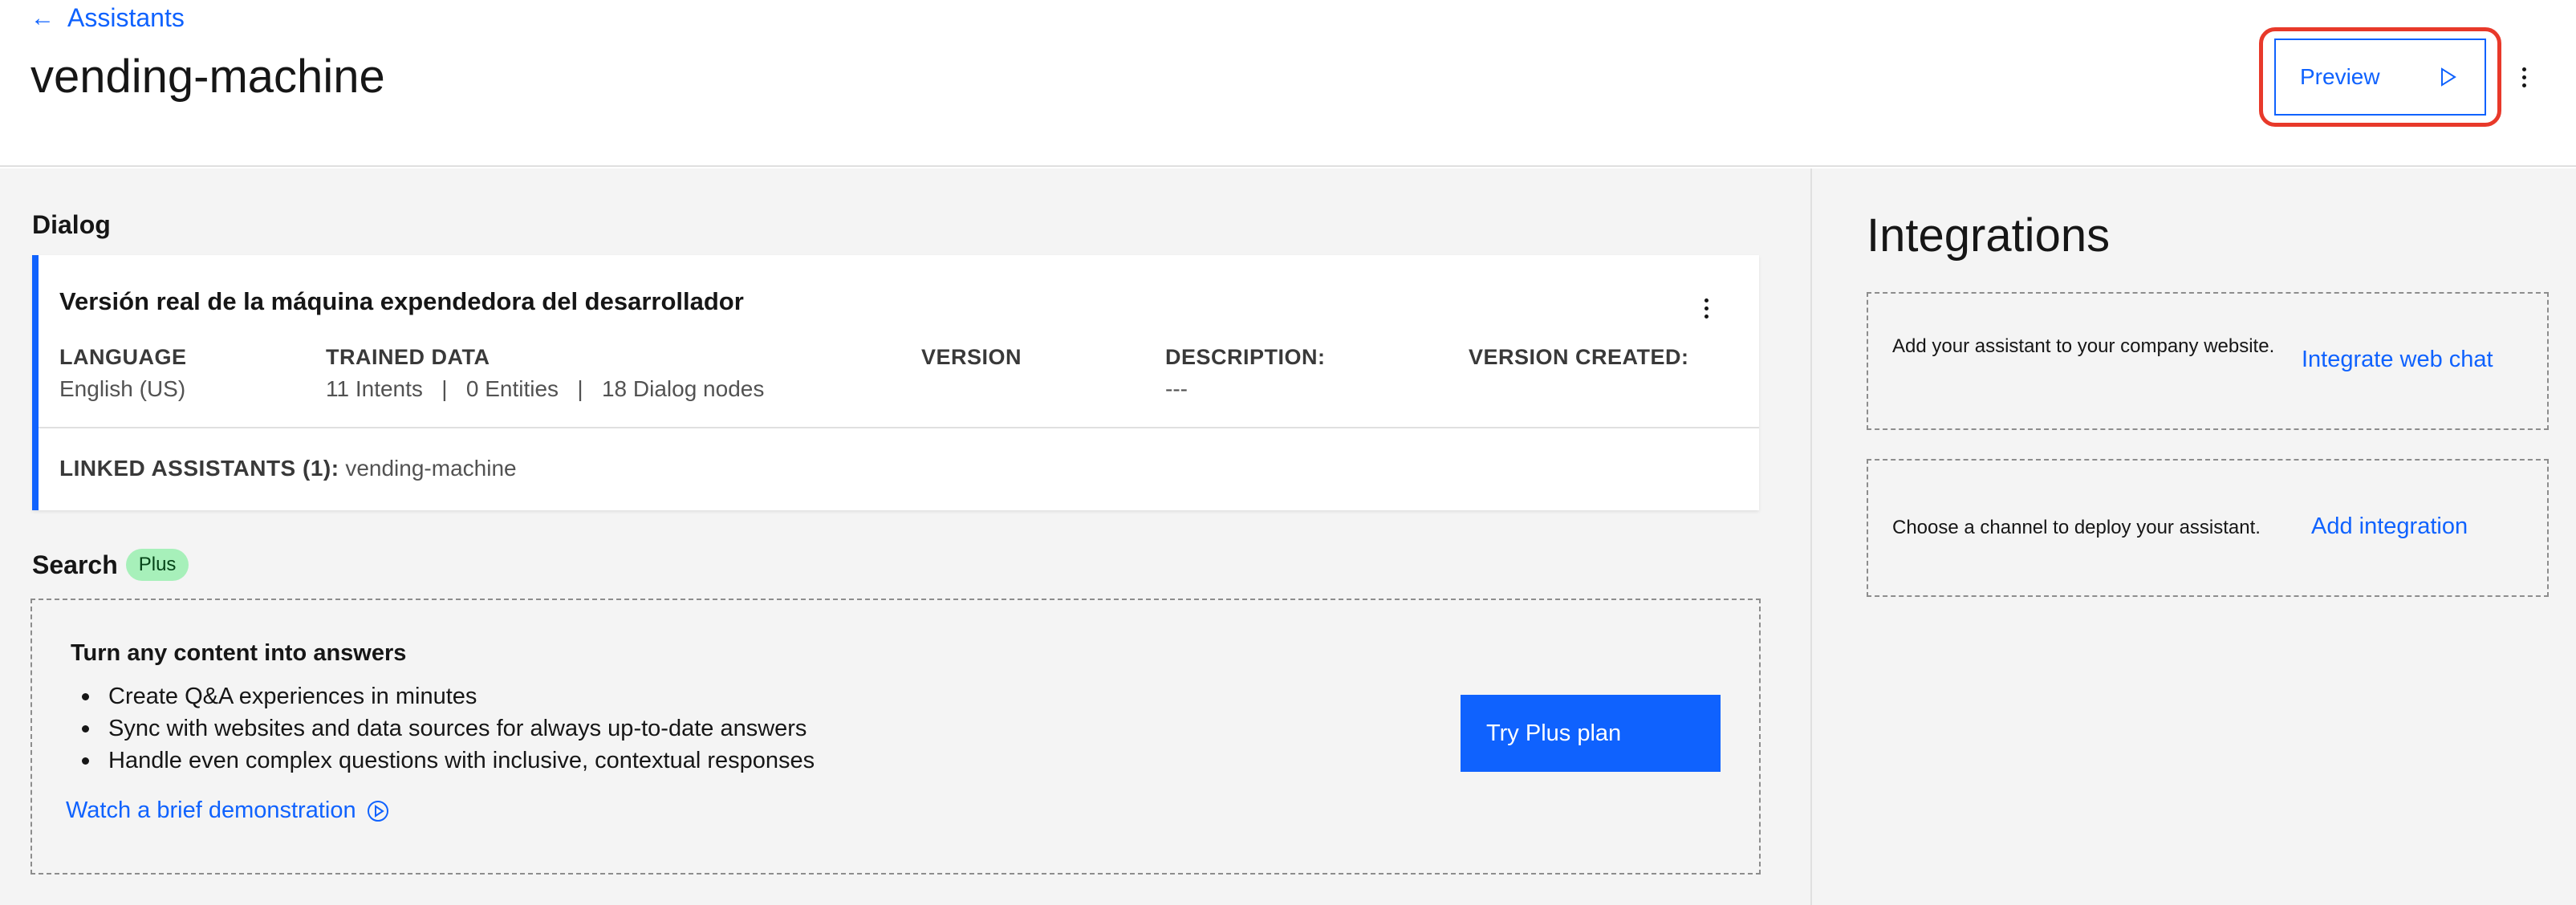  Describe the element at coordinates (1176, 389) in the screenshot. I see `description-value: ---` at that location.